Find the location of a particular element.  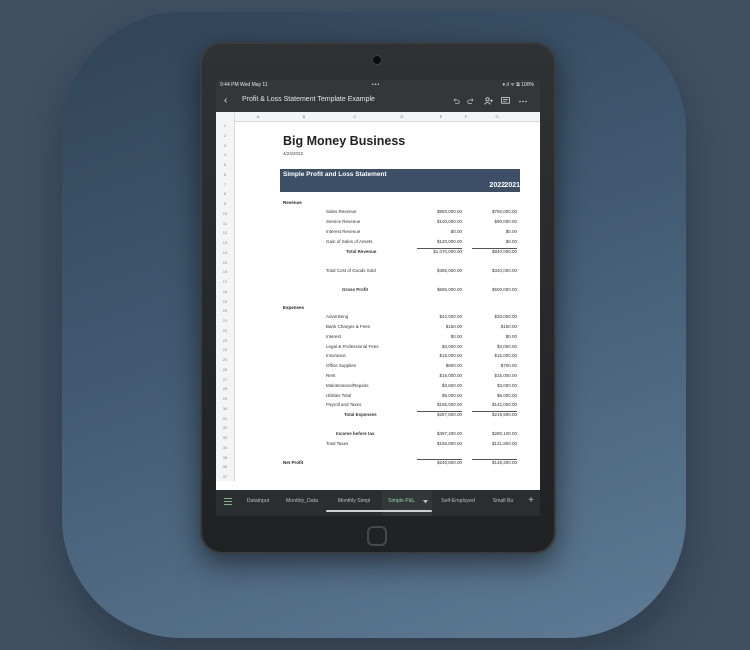

chevron-down-icon is located at coordinates (425, 502).